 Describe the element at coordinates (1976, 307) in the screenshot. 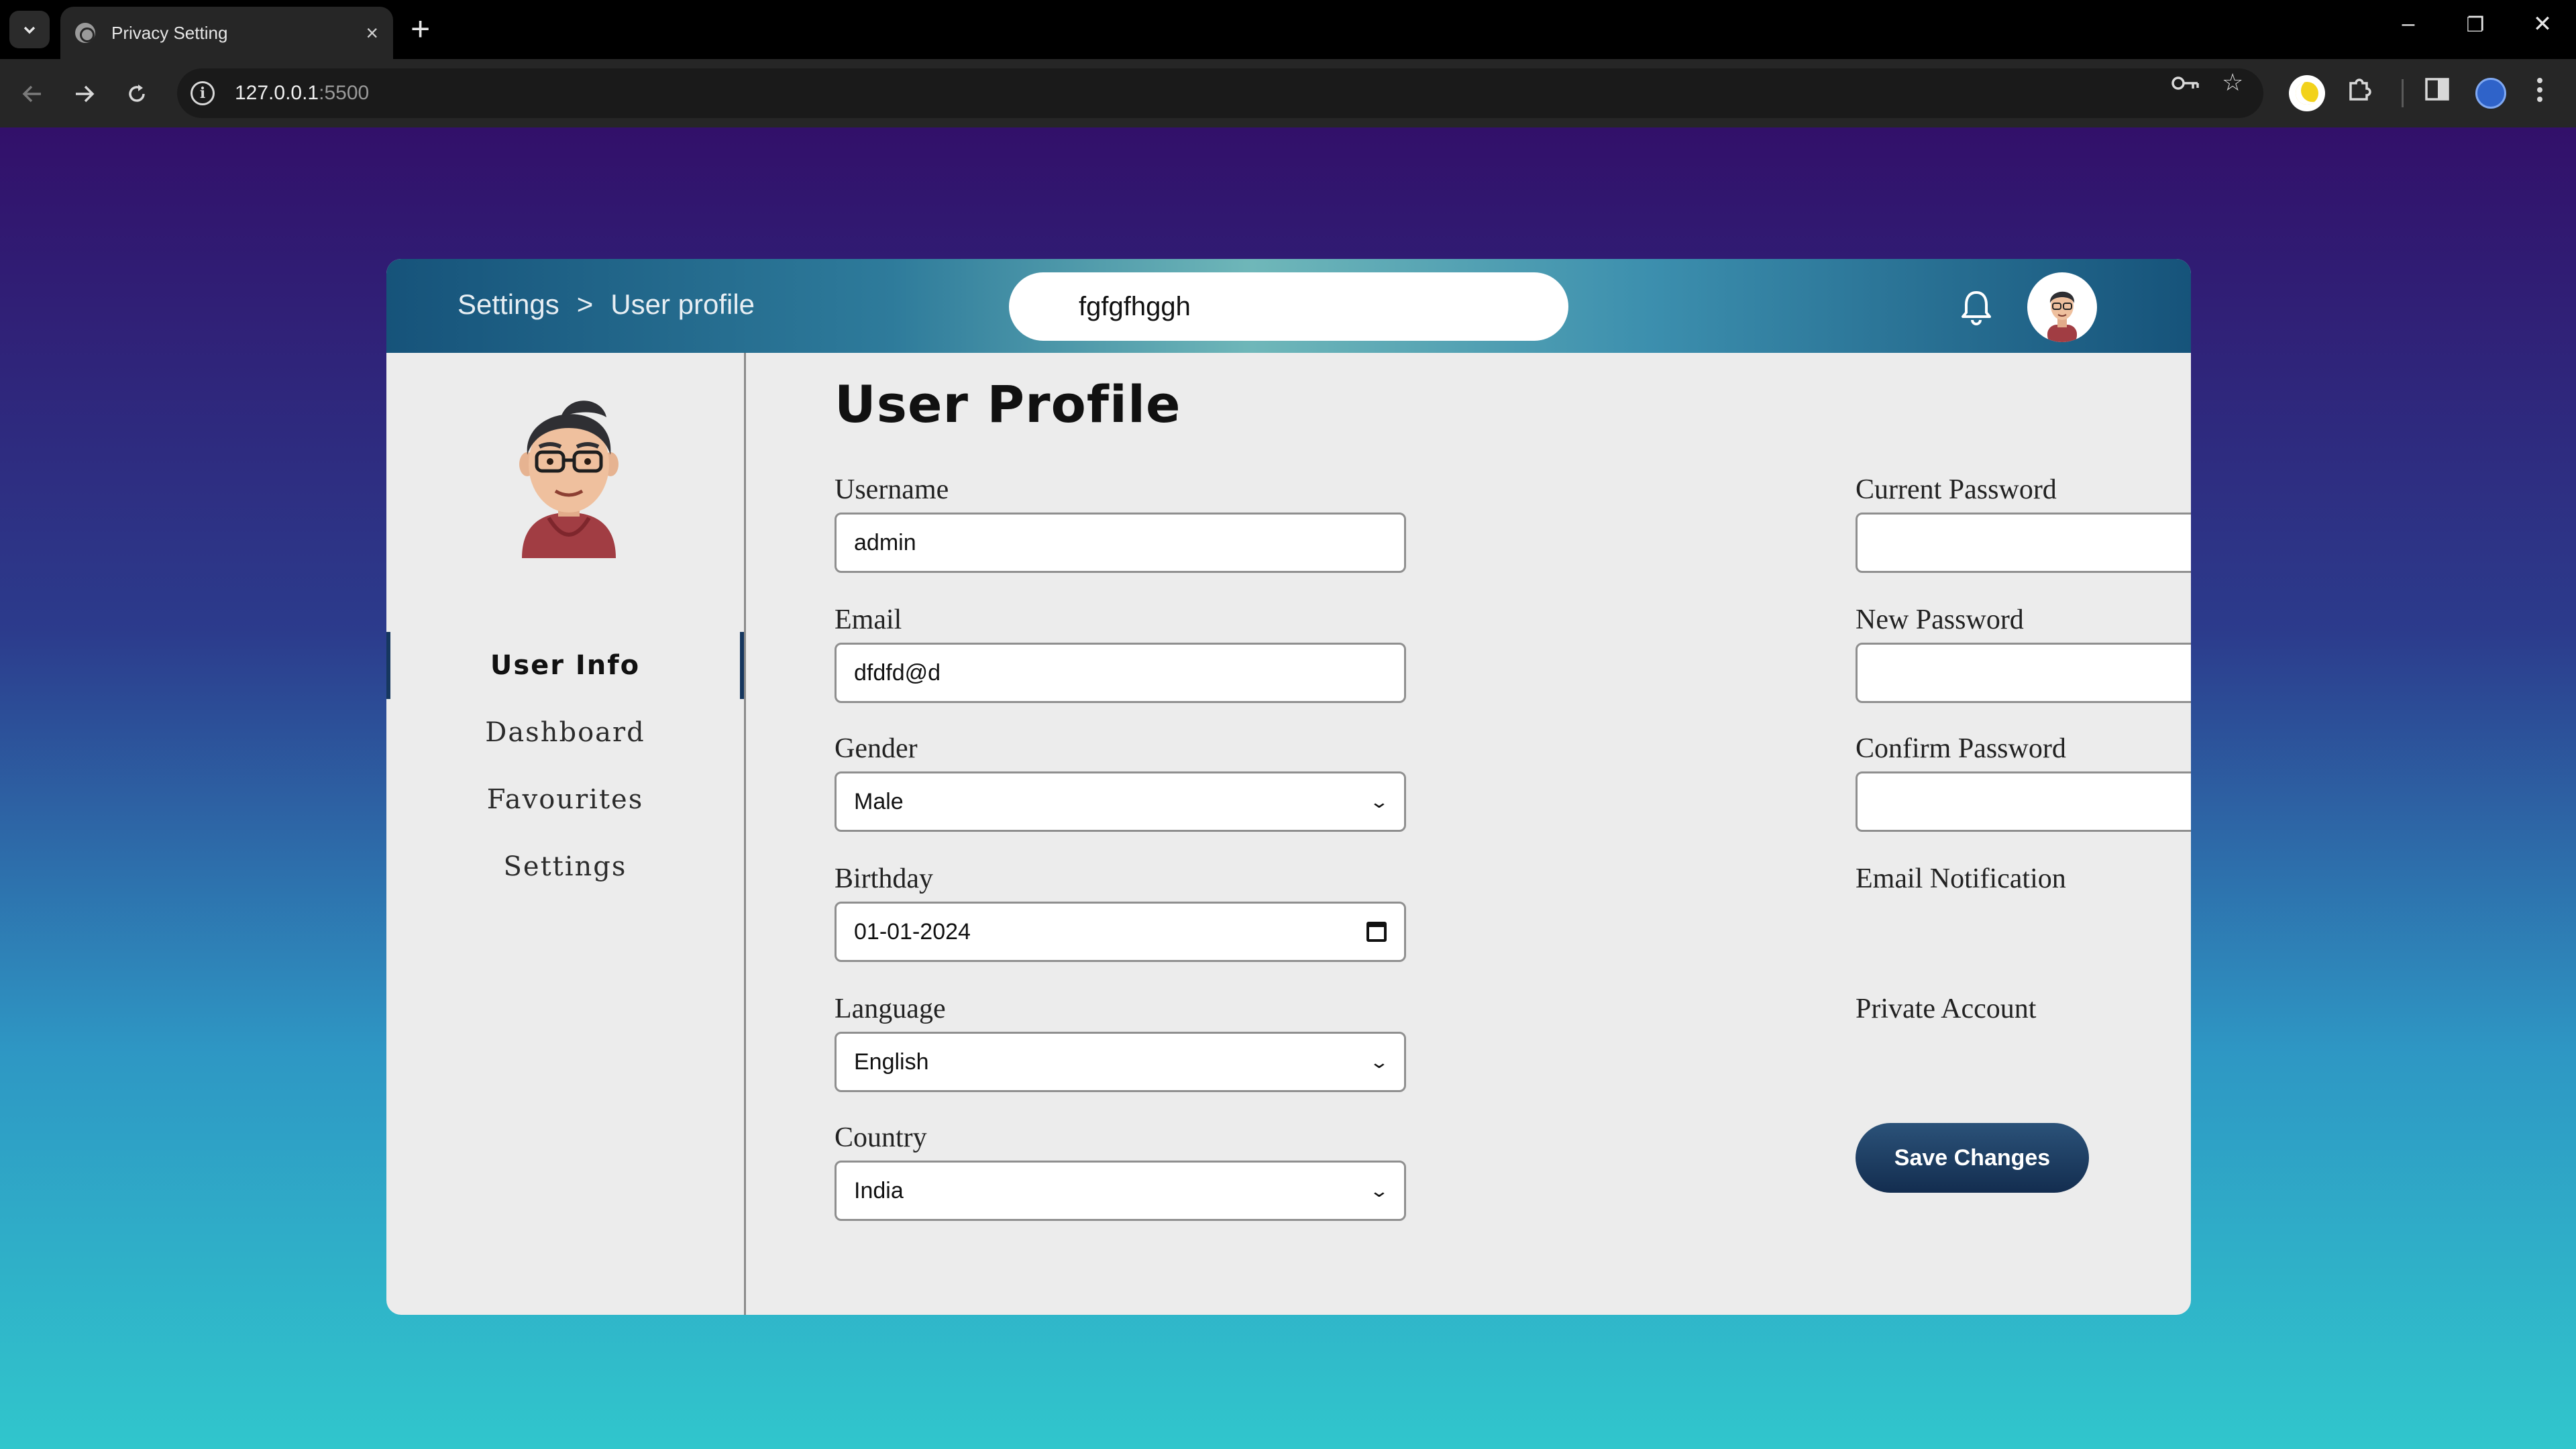

I see `bell-icon` at that location.